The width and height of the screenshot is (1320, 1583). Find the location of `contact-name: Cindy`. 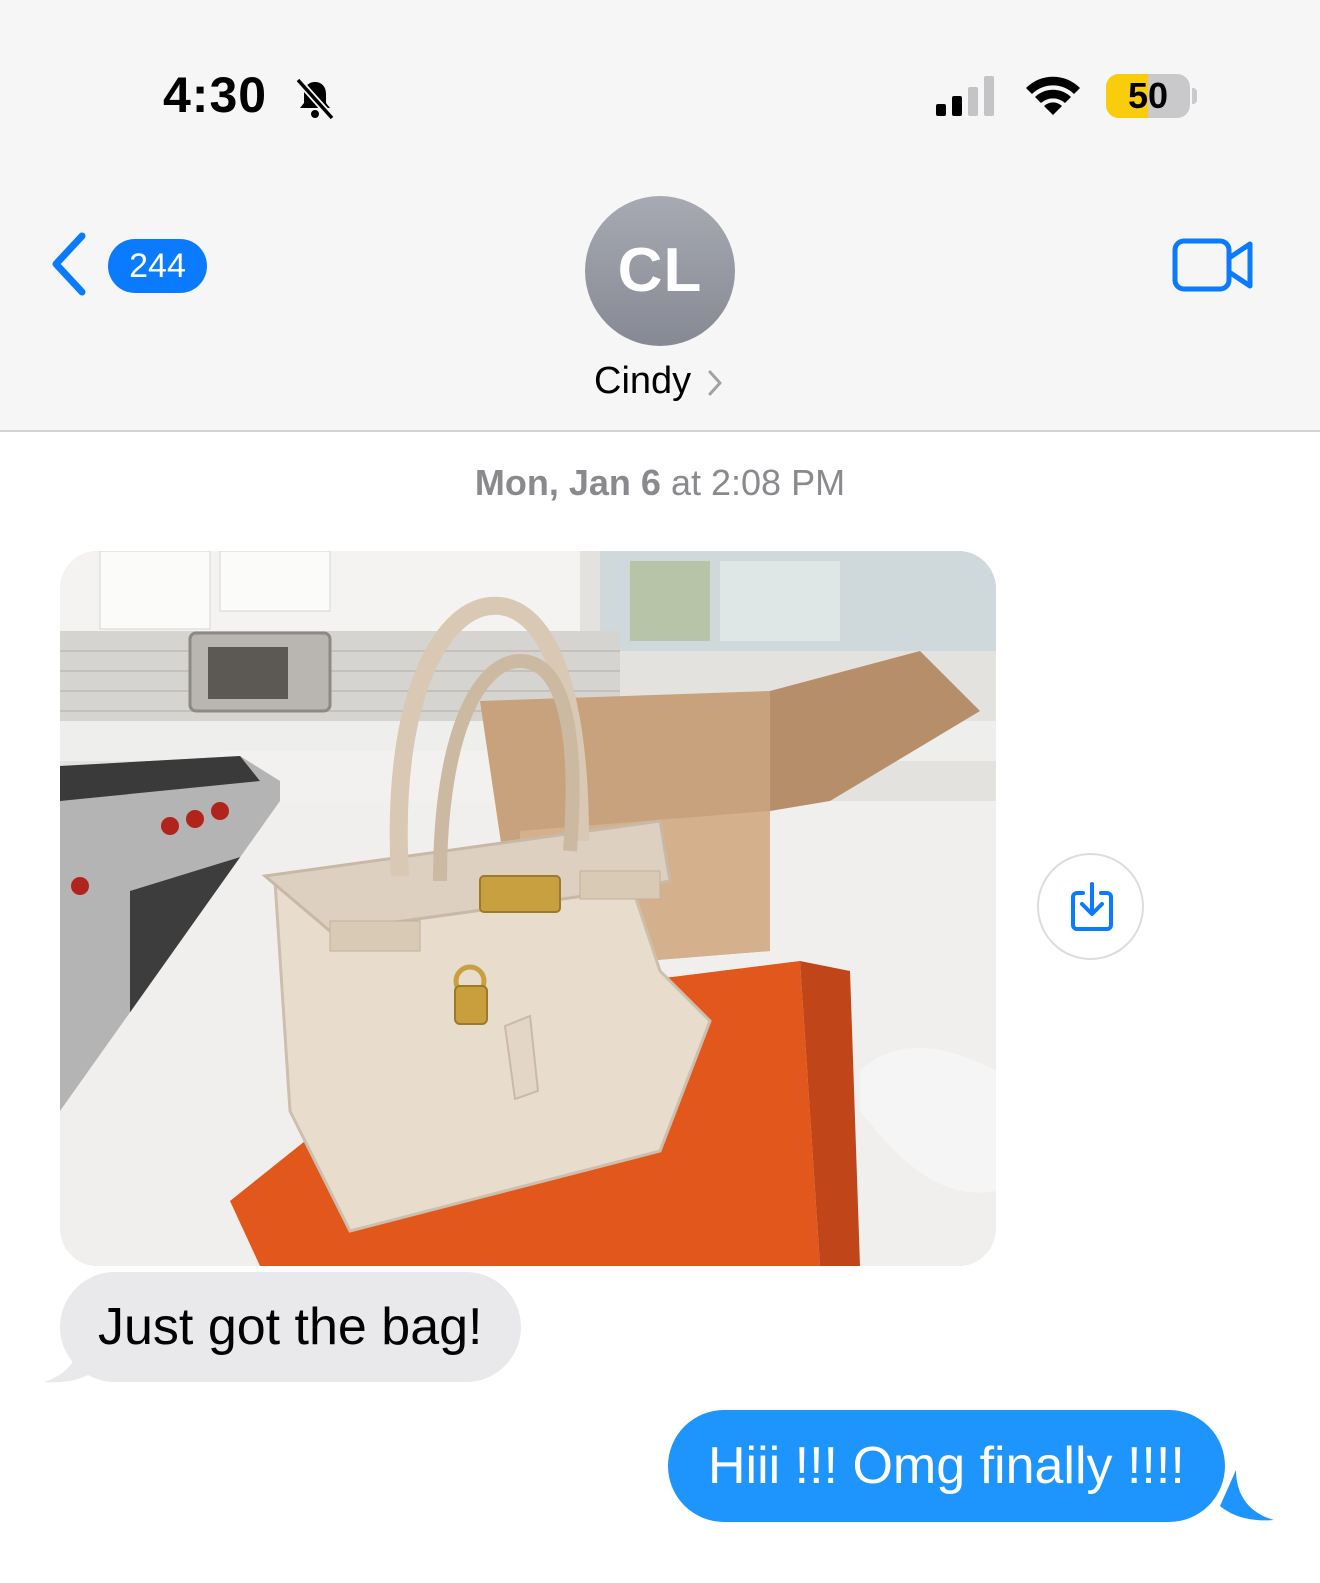

contact-name: Cindy is located at coordinates (642, 381).